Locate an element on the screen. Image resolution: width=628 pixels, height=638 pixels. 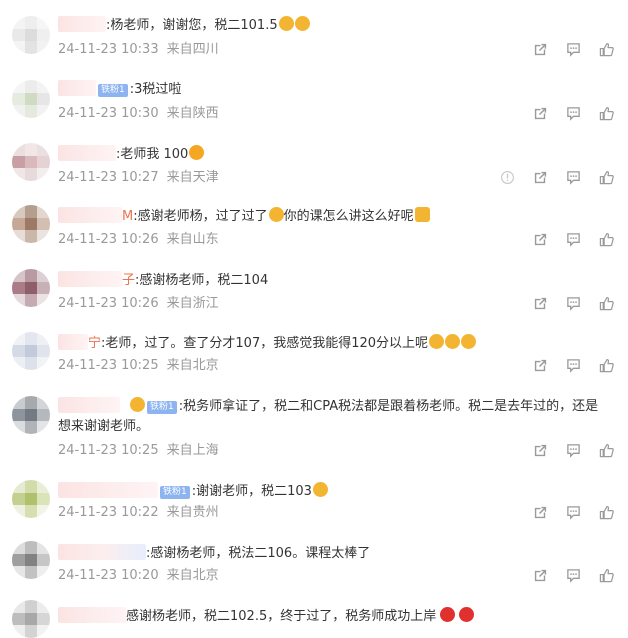
comment-location: 来自天津 is located at coordinates (192, 177).